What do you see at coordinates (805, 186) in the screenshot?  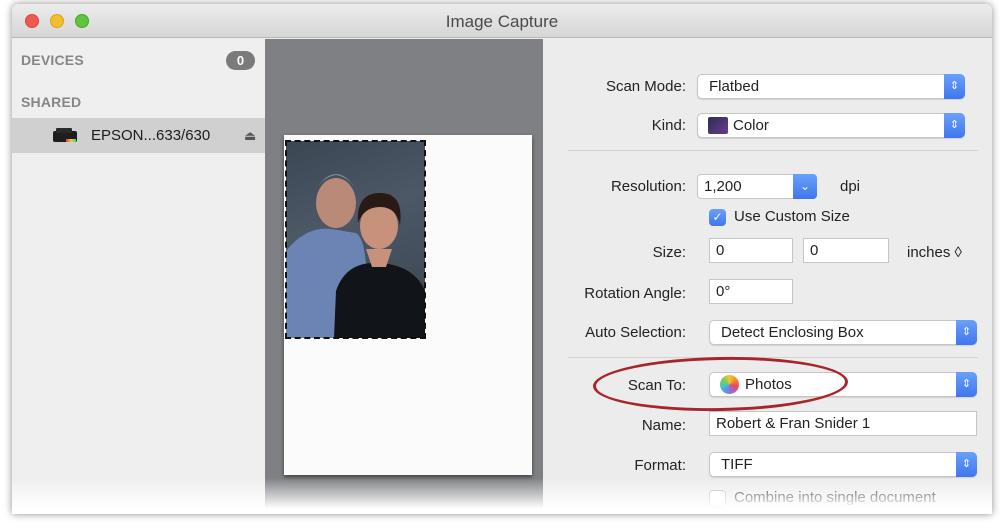 I see `chevron-down-icon: ⌄` at bounding box center [805, 186].